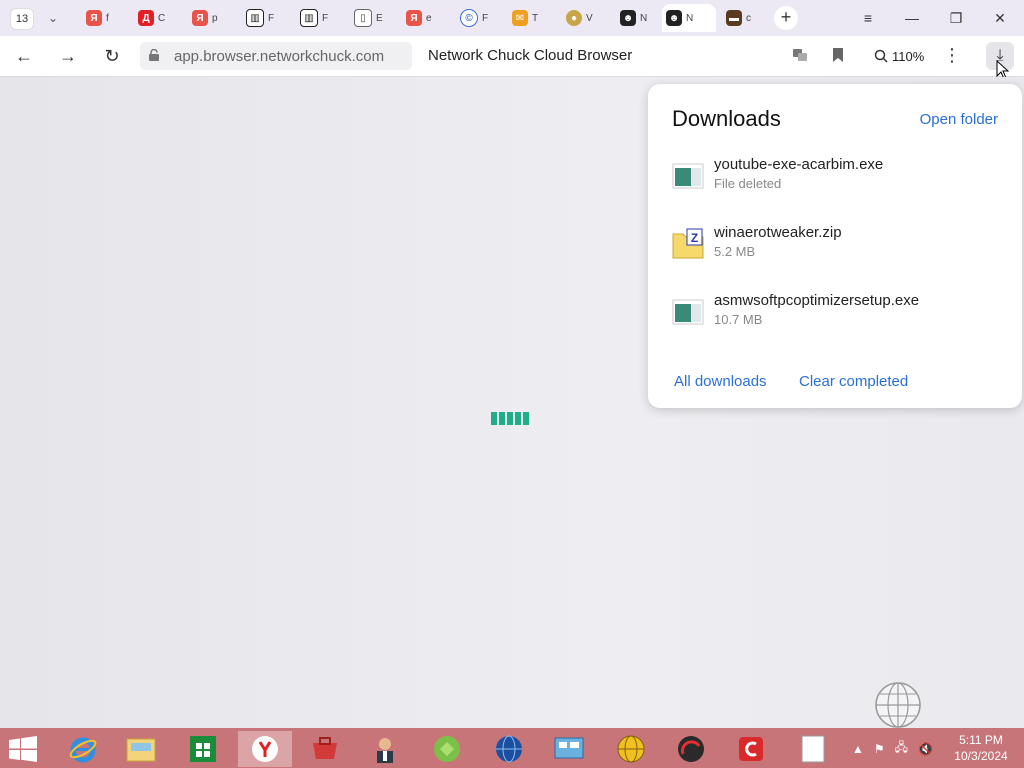  Describe the element at coordinates (786, 18) in the screenshot. I see `new-tab-button: +` at that location.